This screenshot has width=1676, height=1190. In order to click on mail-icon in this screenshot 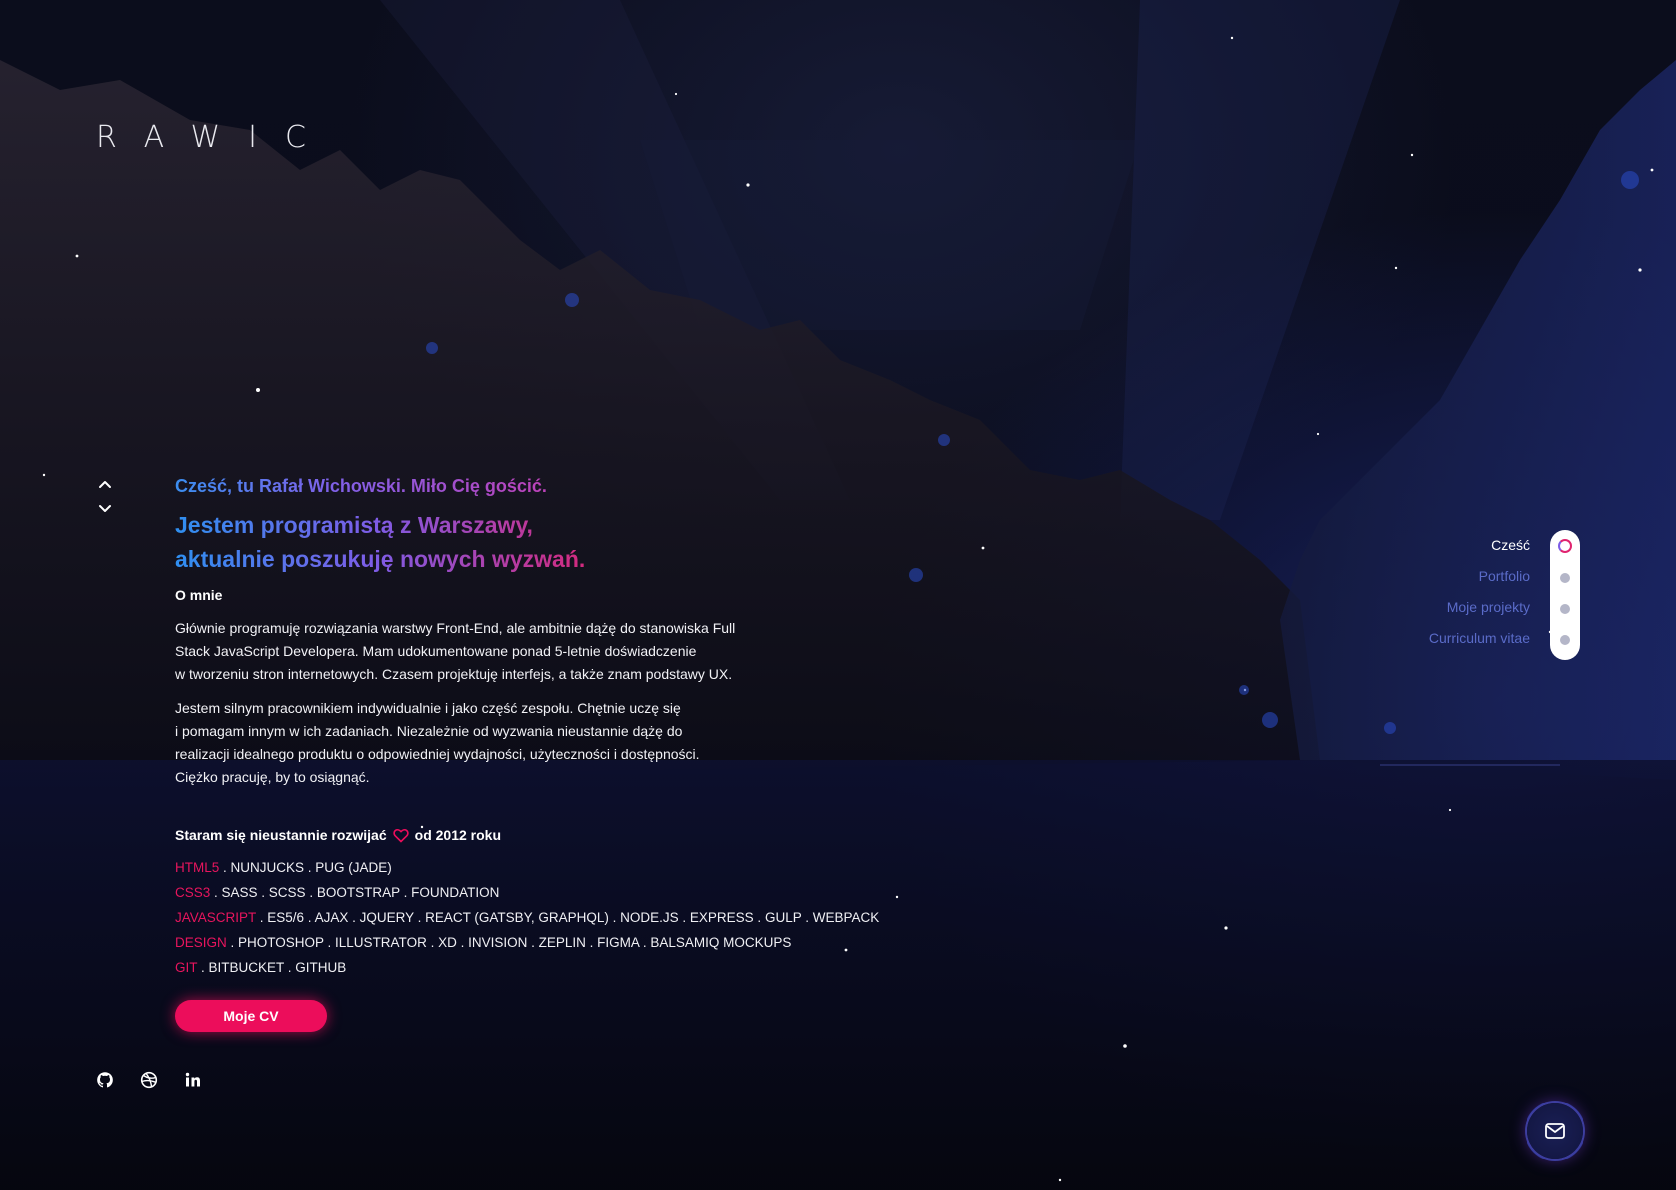, I will do `click(1555, 1131)`.